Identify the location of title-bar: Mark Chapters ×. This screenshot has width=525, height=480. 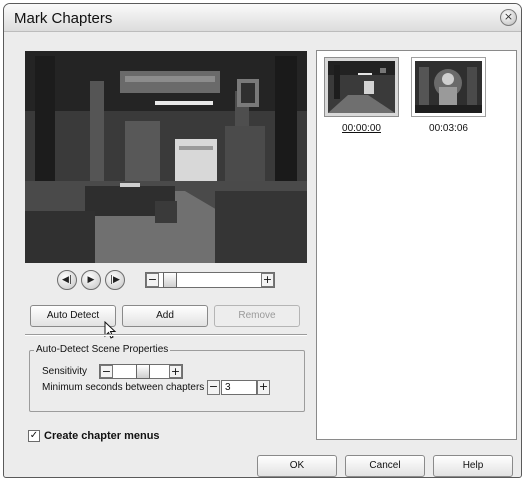
(262, 18).